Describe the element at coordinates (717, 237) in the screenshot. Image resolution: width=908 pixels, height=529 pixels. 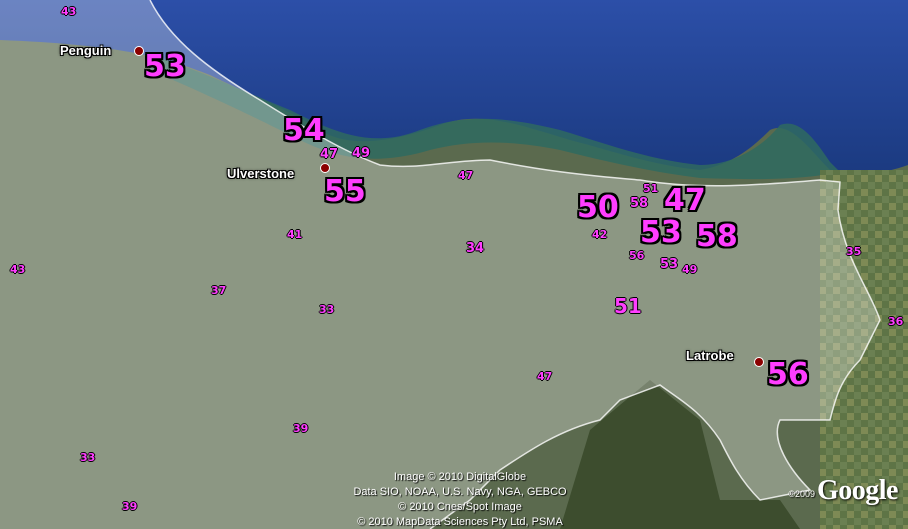
I see `booth-result-big: 58` at that location.